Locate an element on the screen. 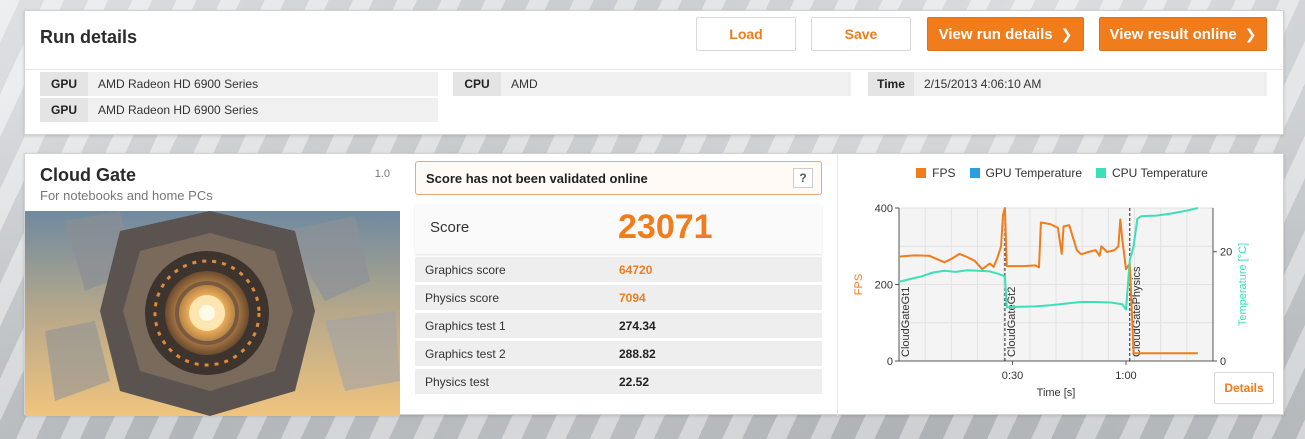  x-tick-label: 0:30 is located at coordinates (1012, 376).